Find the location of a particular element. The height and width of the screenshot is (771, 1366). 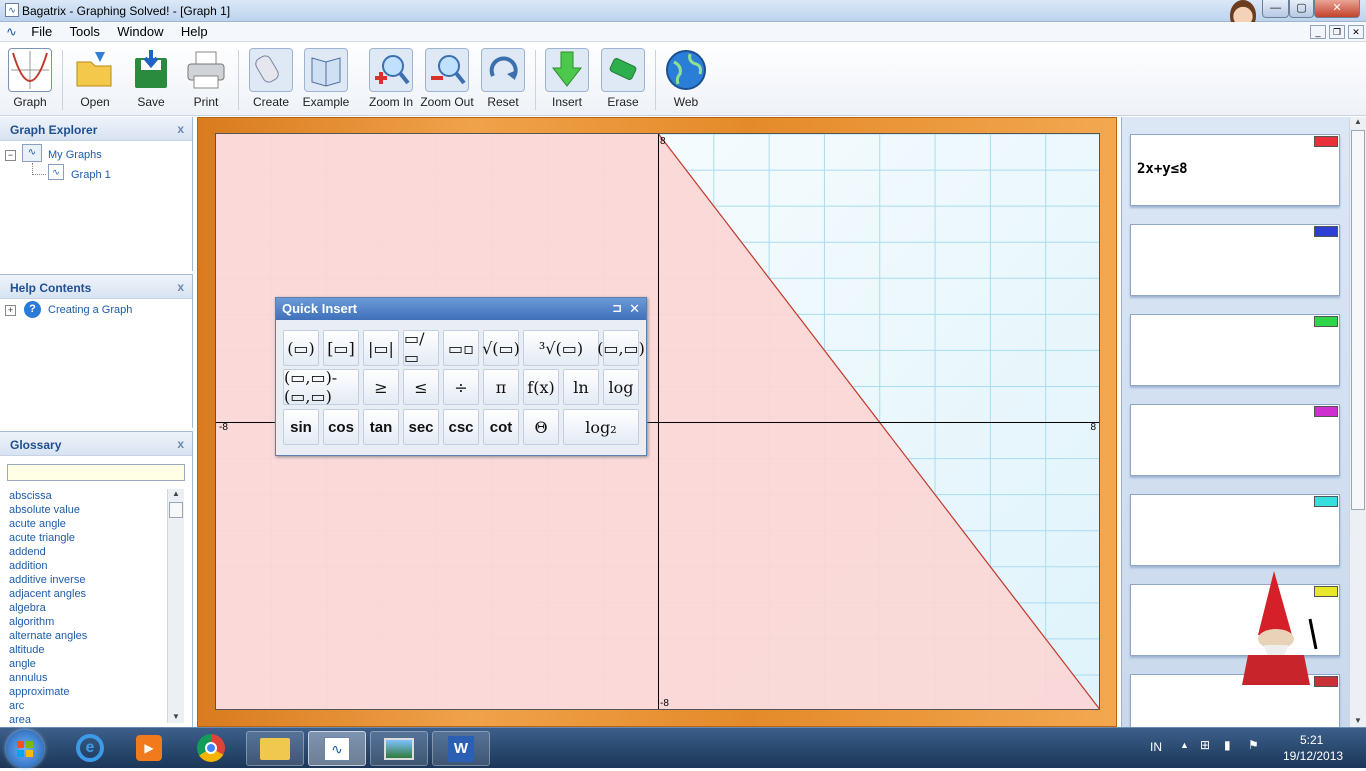

glossary-item: arc is located at coordinates (85, 706).